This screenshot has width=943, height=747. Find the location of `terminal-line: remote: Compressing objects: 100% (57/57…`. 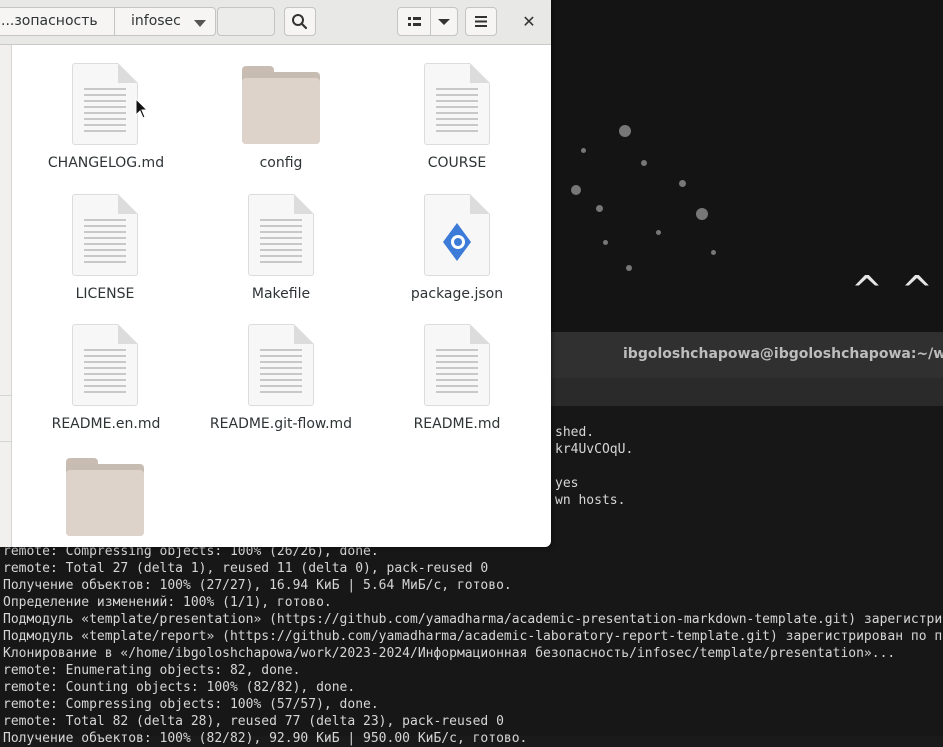

terminal-line: remote: Compressing objects: 100% (57/57… is located at coordinates (191, 704).